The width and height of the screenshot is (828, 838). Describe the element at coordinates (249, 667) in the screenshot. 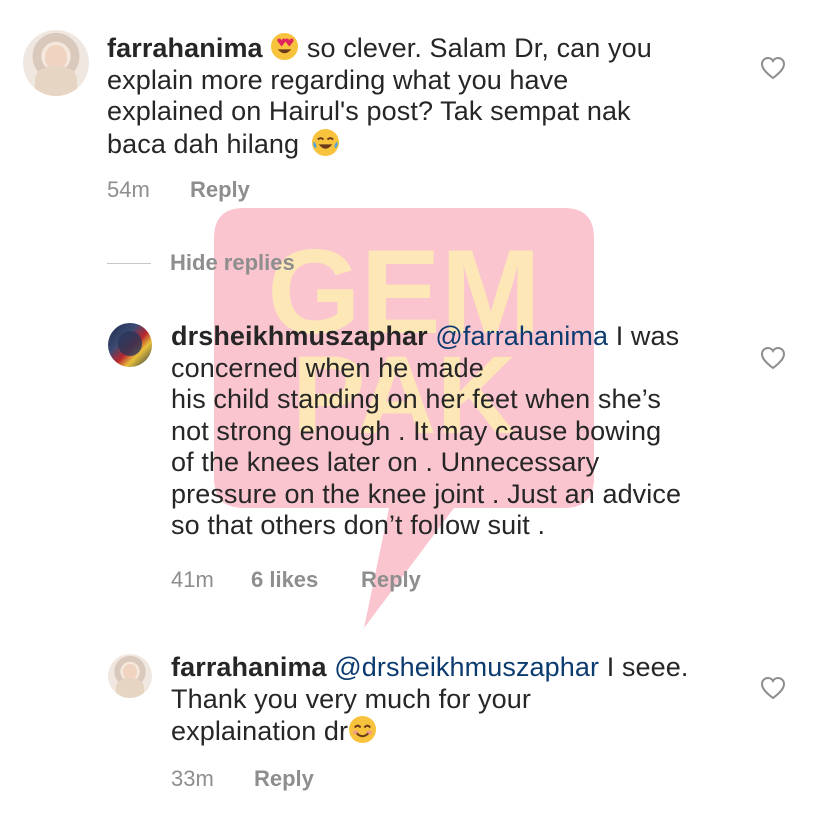

I see `reply-username: farrahanima` at that location.